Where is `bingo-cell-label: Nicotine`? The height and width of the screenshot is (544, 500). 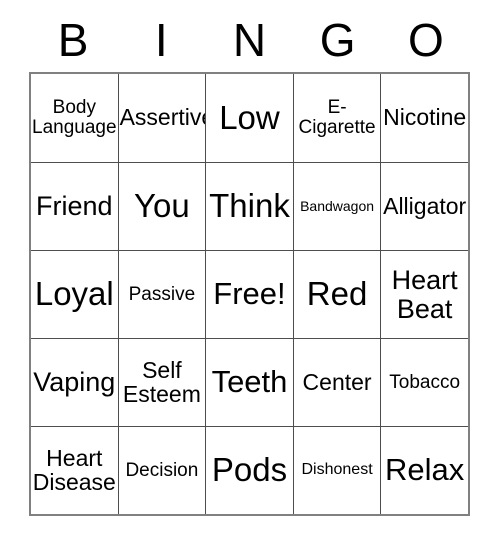 bingo-cell-label: Nicotine is located at coordinates (425, 117).